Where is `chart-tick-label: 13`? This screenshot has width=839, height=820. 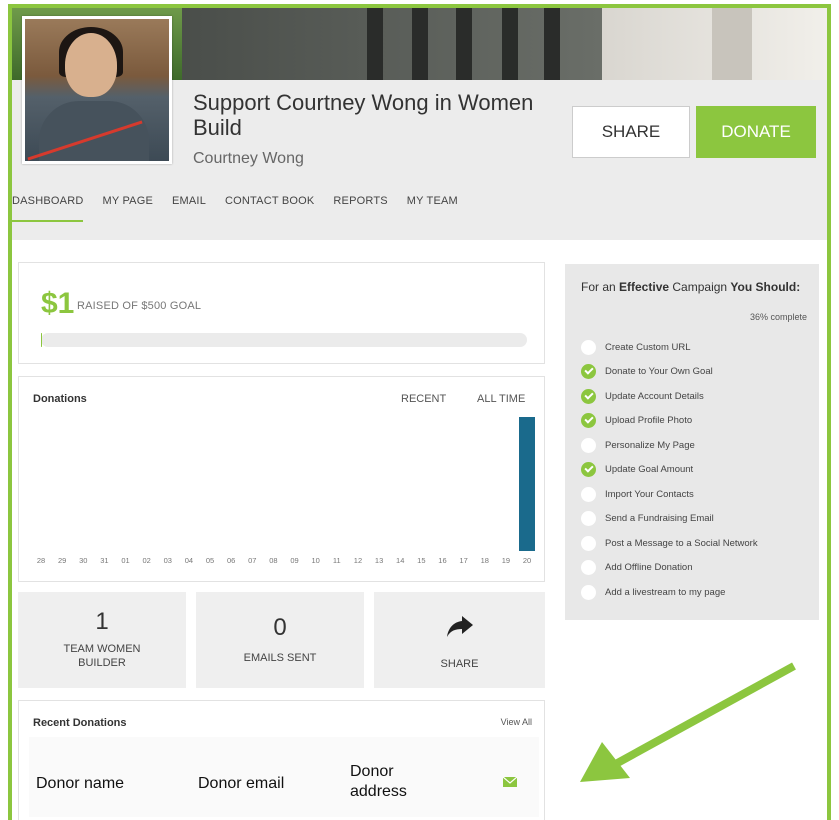 chart-tick-label: 13 is located at coordinates (379, 560).